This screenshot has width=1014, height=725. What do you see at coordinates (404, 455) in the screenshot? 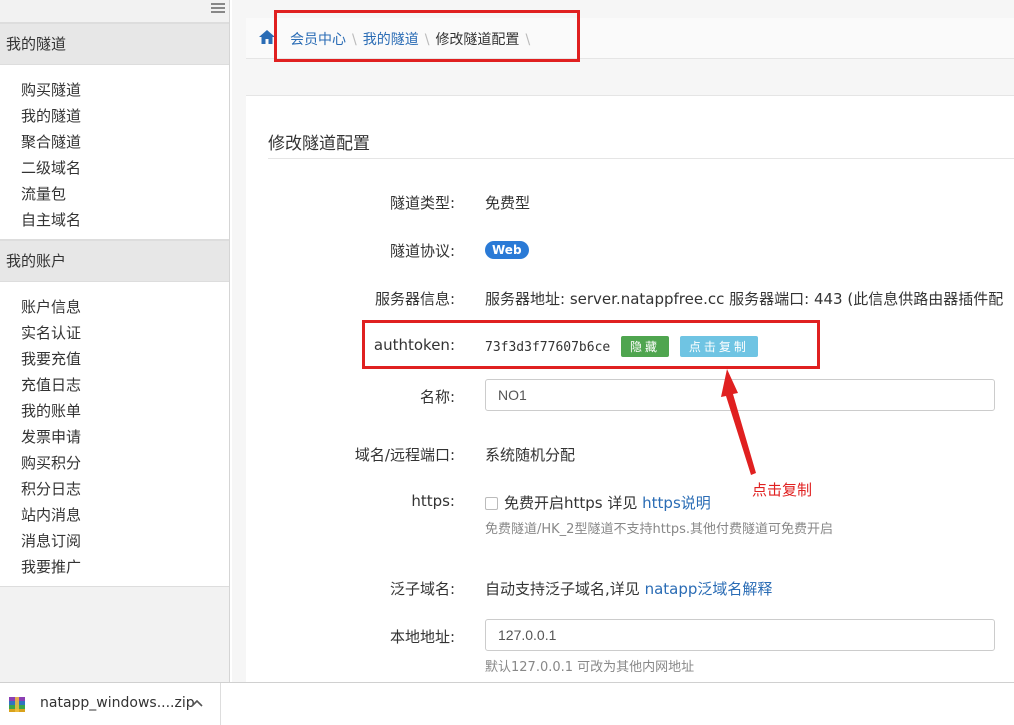
I see `domain-label: 域名/远程端口:` at bounding box center [404, 455].